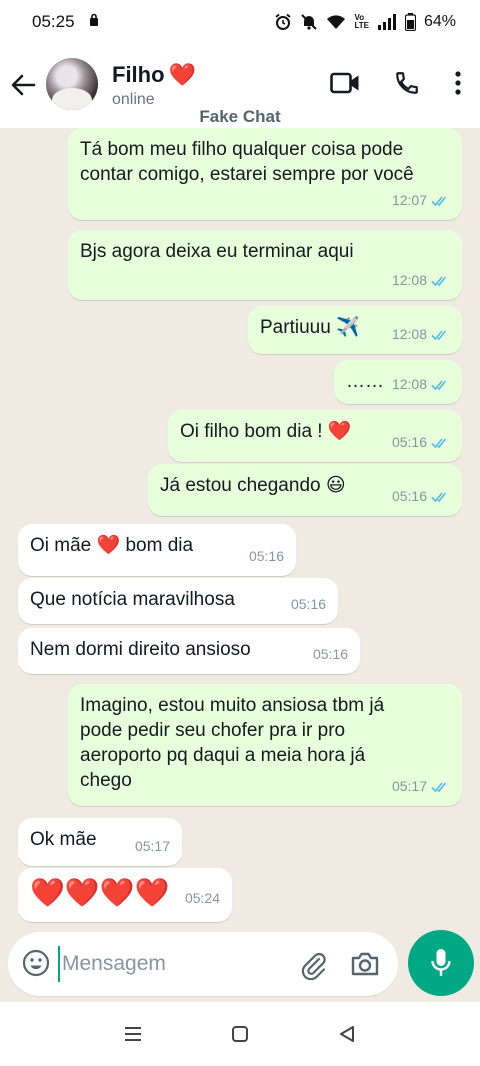 The image size is (480, 1066). What do you see at coordinates (283, 22) in the screenshot?
I see `alarm-icon` at bounding box center [283, 22].